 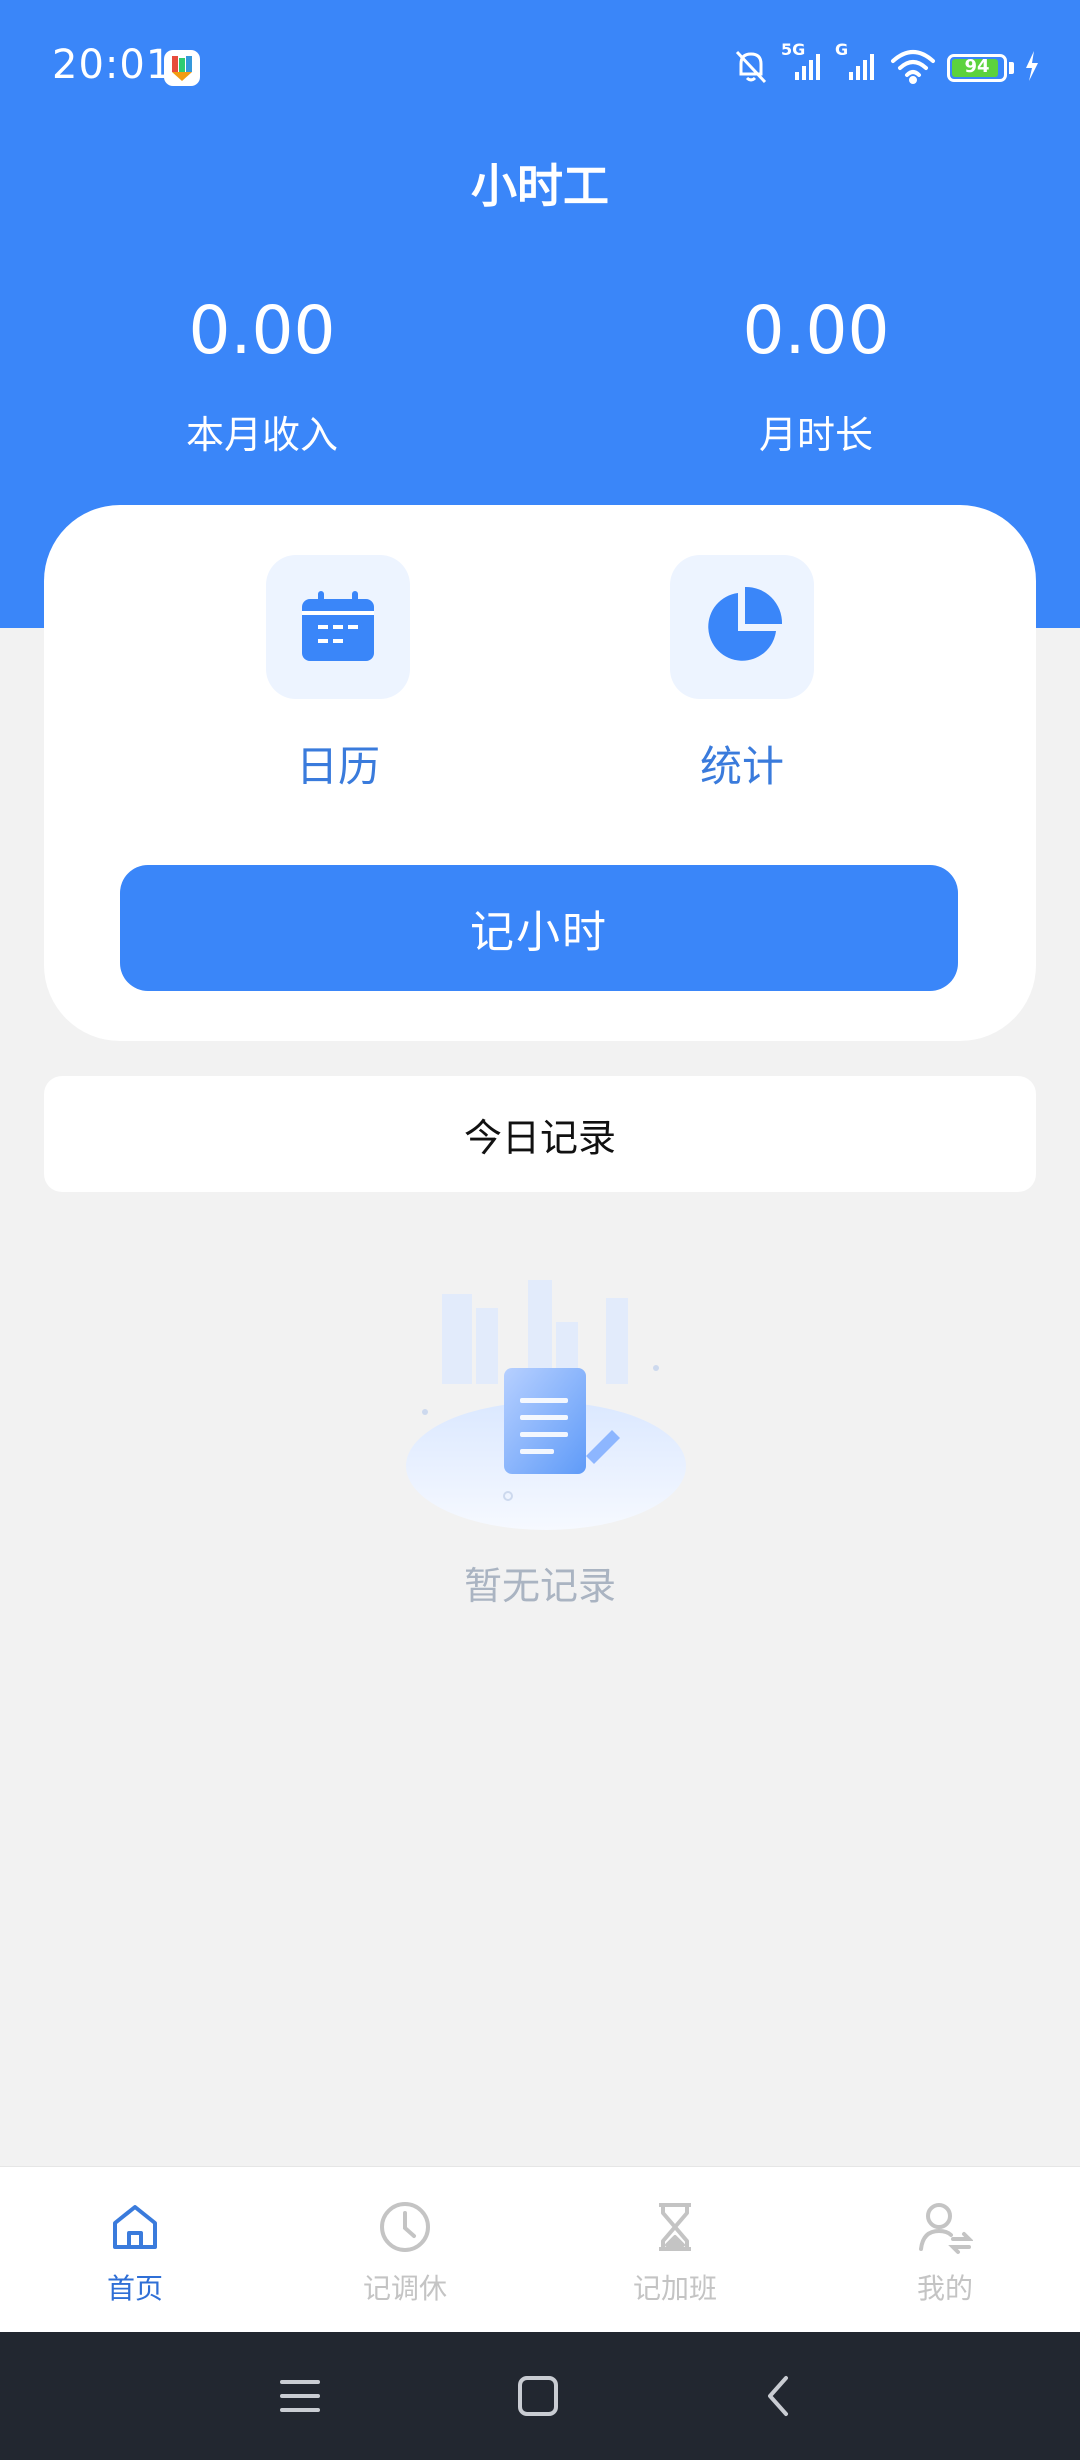 I want to click on monthly-income-stat: 0.00 本月收入, so click(x=262, y=378).